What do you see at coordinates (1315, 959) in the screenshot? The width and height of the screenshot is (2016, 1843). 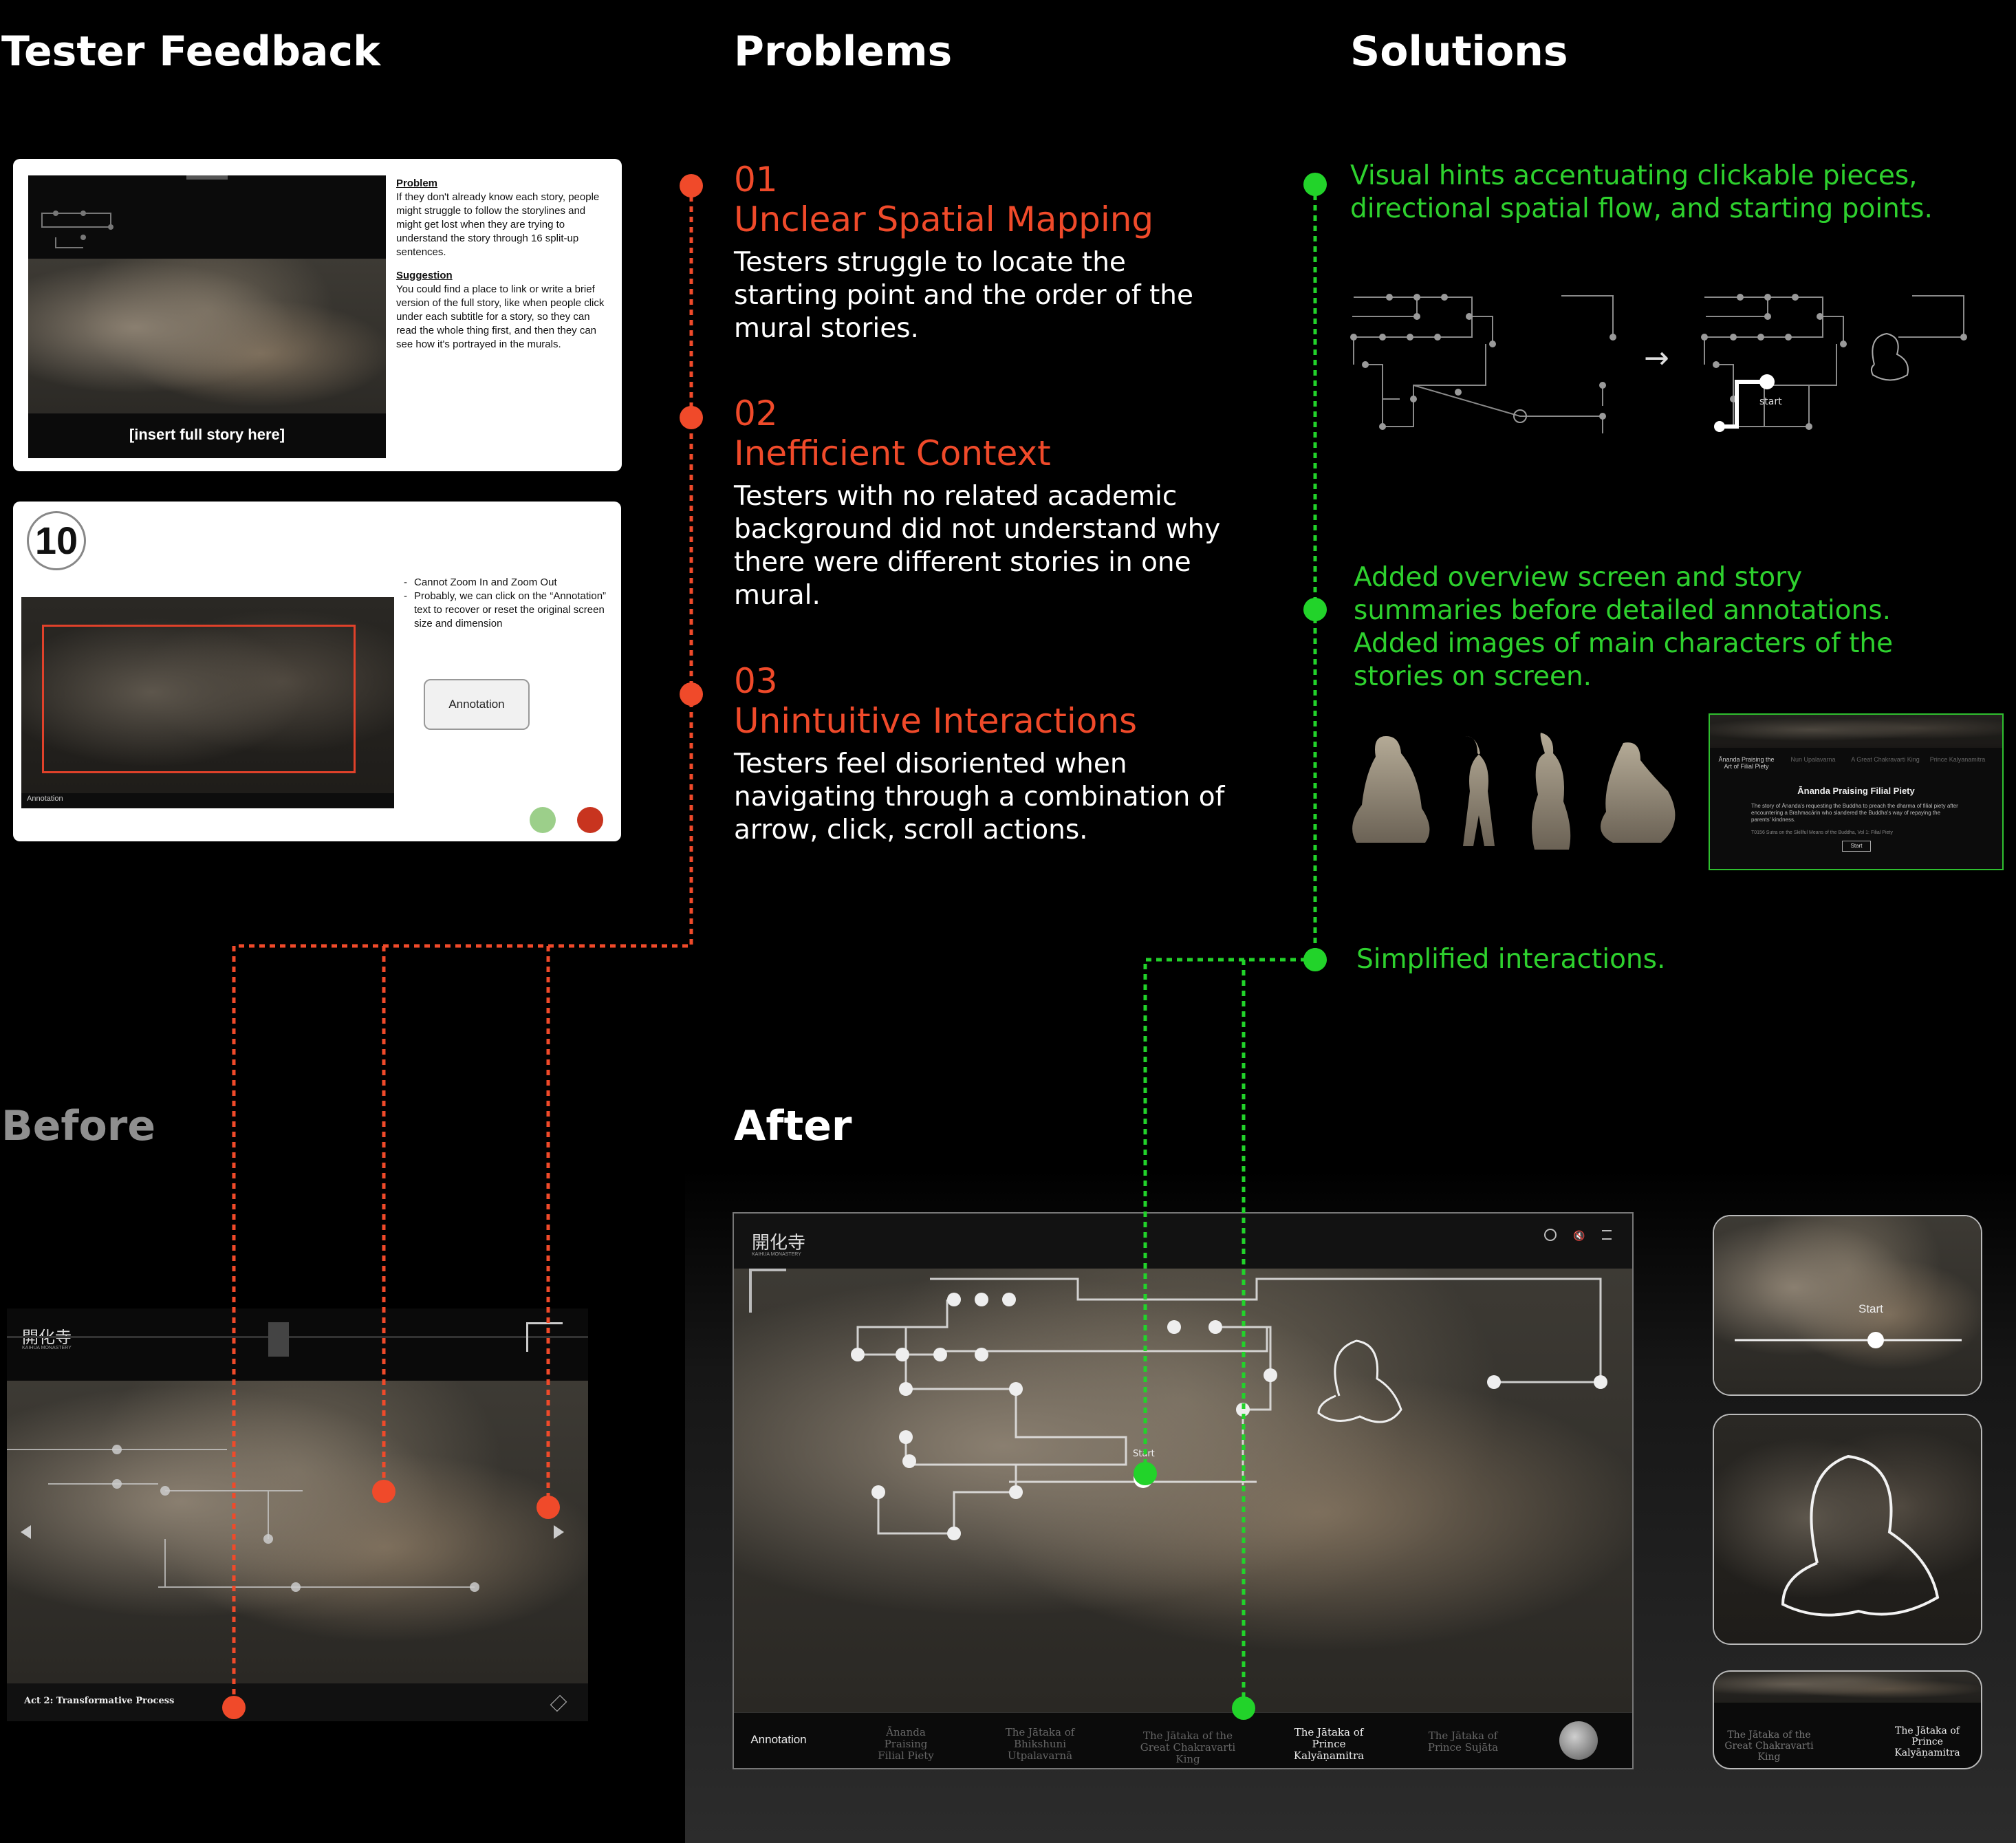 I see `solution-3-dot` at bounding box center [1315, 959].